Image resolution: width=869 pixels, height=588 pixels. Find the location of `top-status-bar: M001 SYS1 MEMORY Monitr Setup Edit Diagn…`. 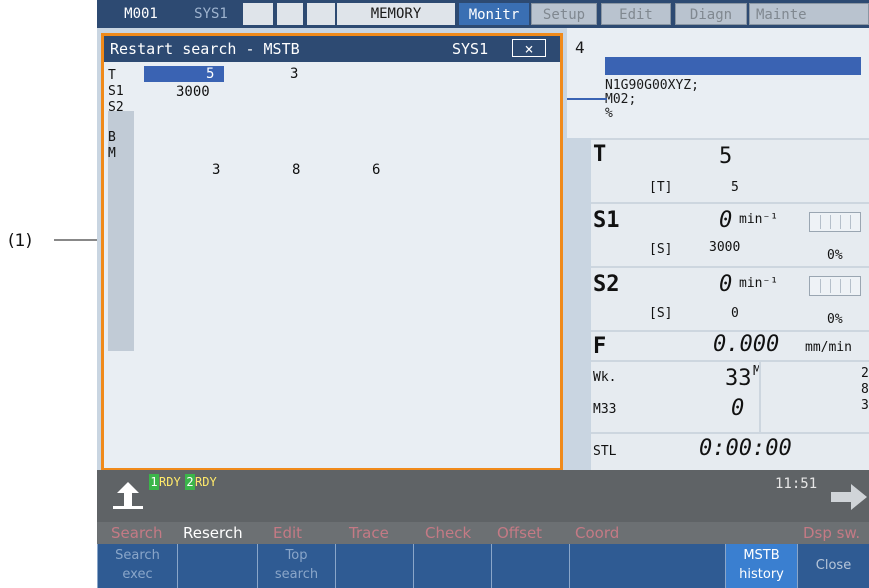

top-status-bar: M001 SYS1 MEMORY Monitr Setup Edit Diagn… is located at coordinates (483, 14).